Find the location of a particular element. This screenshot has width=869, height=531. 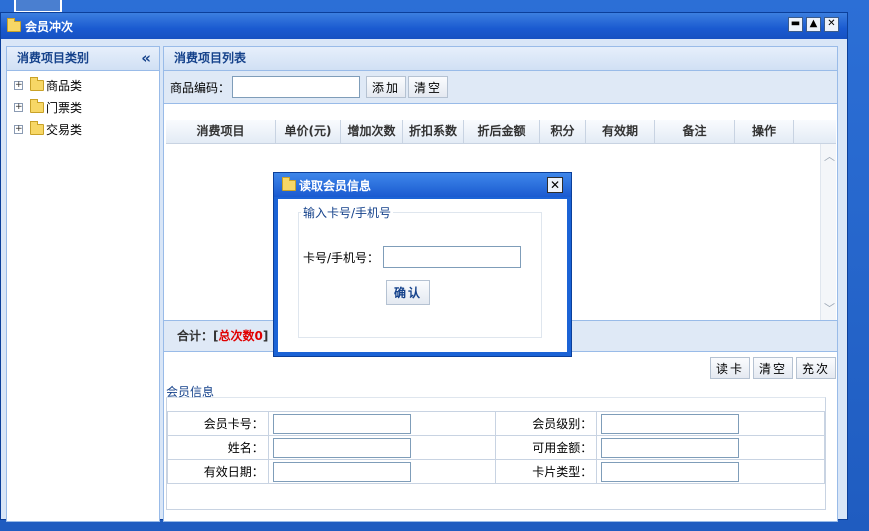

recharge-button: 充次 is located at coordinates (815, 368).